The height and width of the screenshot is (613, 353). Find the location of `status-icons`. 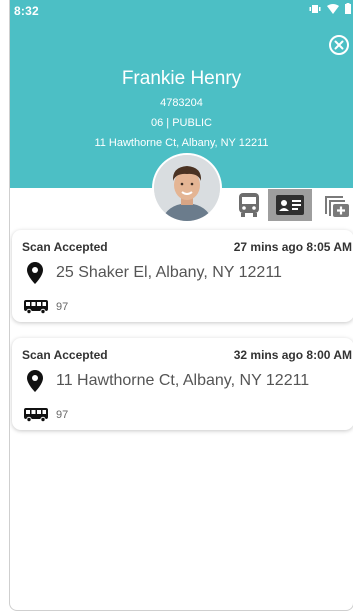

status-icons is located at coordinates (330, 8).